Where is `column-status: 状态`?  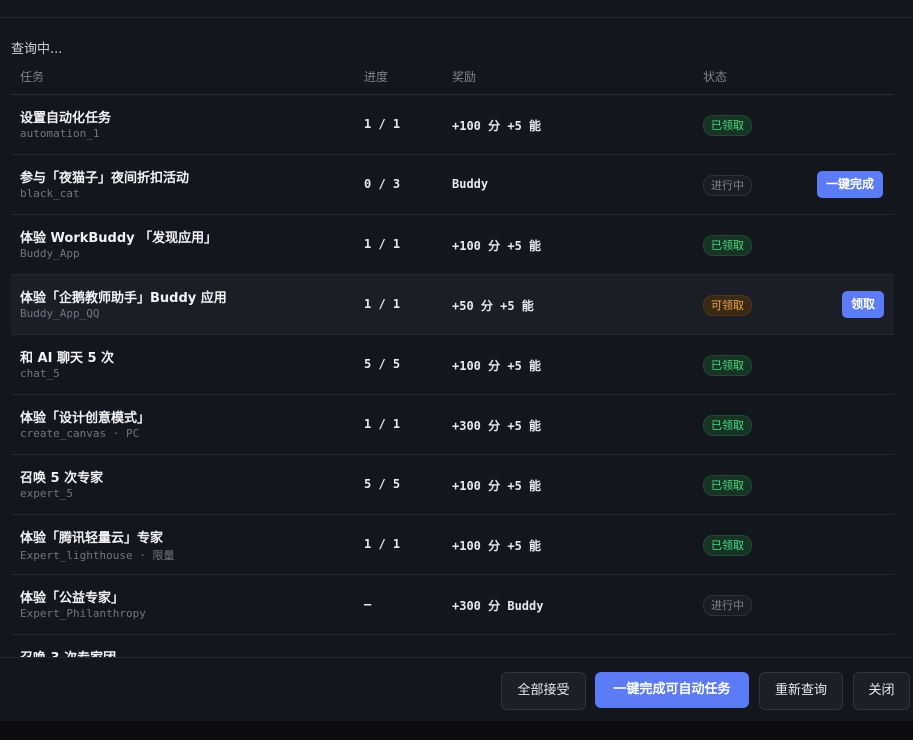 column-status: 状态 is located at coordinates (715, 77).